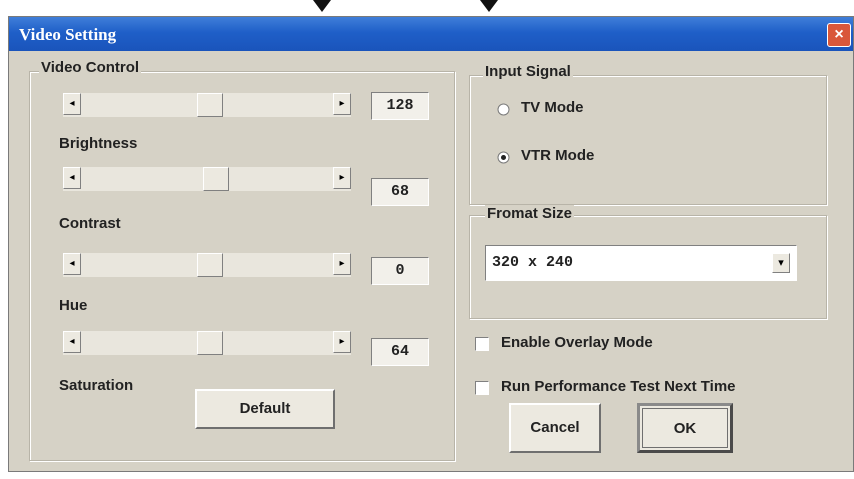 This screenshot has height=479, width=854. I want to click on slider-contrast: ◂ ▸, so click(207, 265).